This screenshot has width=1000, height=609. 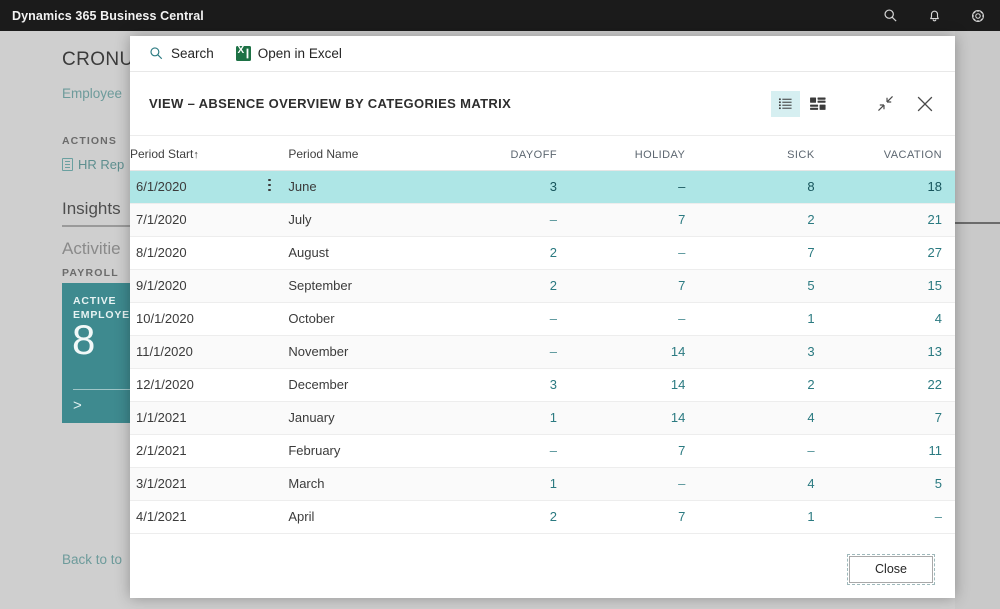 I want to click on settings-gear-icon, so click(x=978, y=15).